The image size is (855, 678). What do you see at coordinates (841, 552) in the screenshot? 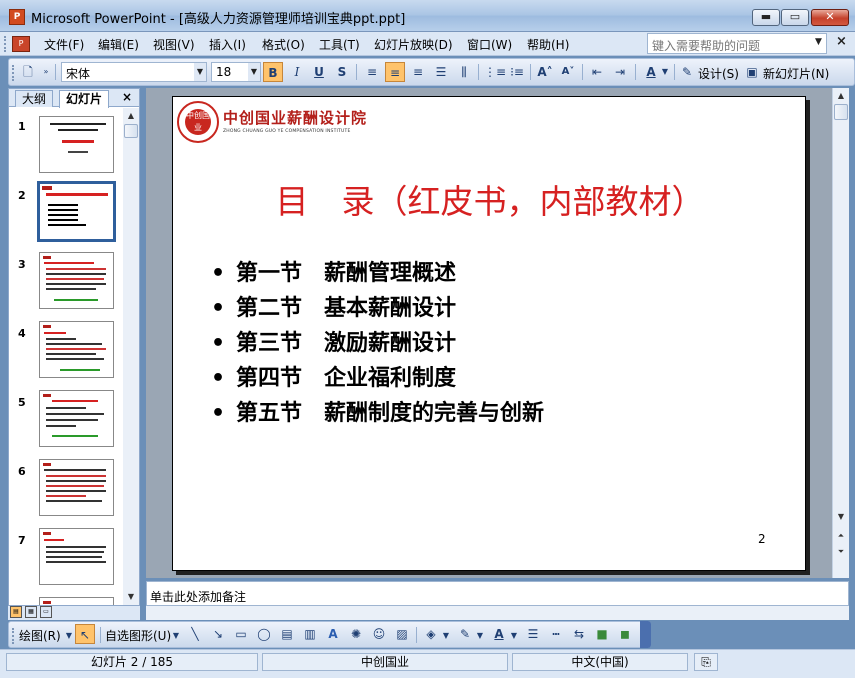
I see `next-slide-icon: ⏷` at bounding box center [841, 552].